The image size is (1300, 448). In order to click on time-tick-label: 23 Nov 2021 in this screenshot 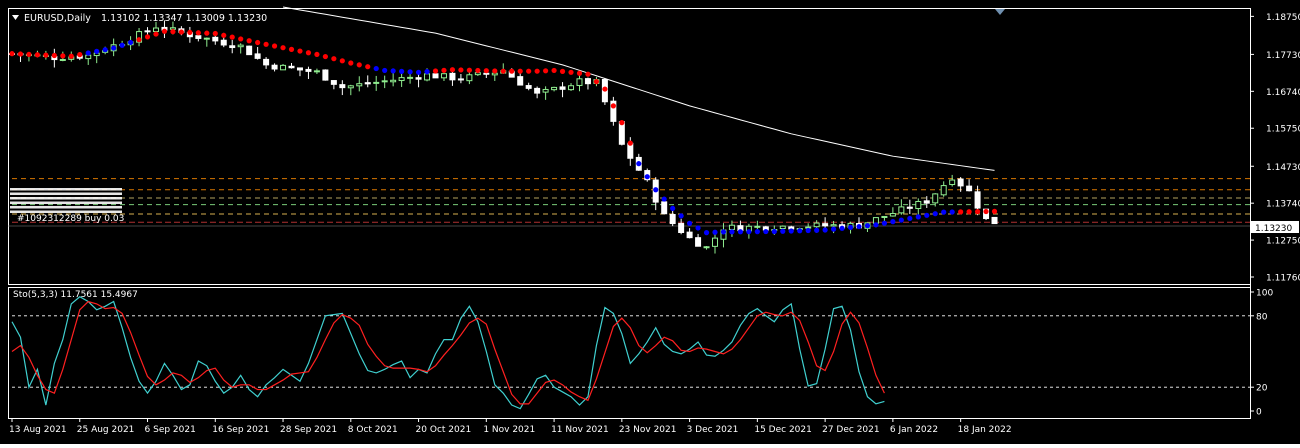, I will do `click(648, 430)`.